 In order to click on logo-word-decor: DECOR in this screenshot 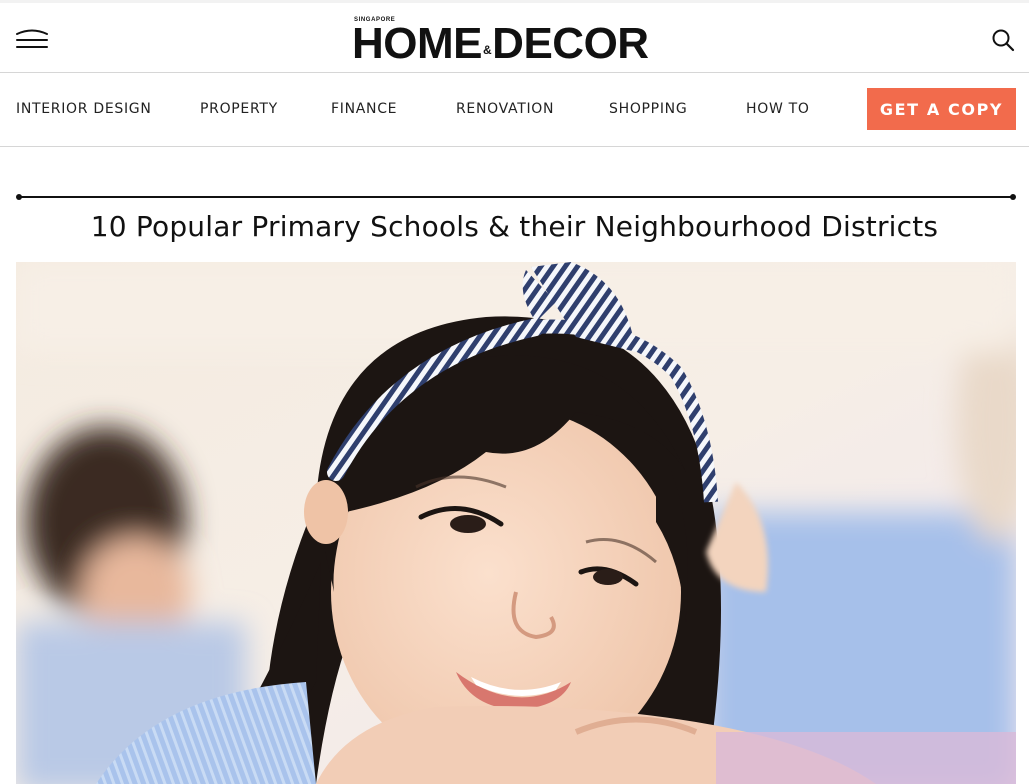, I will do `click(570, 43)`.